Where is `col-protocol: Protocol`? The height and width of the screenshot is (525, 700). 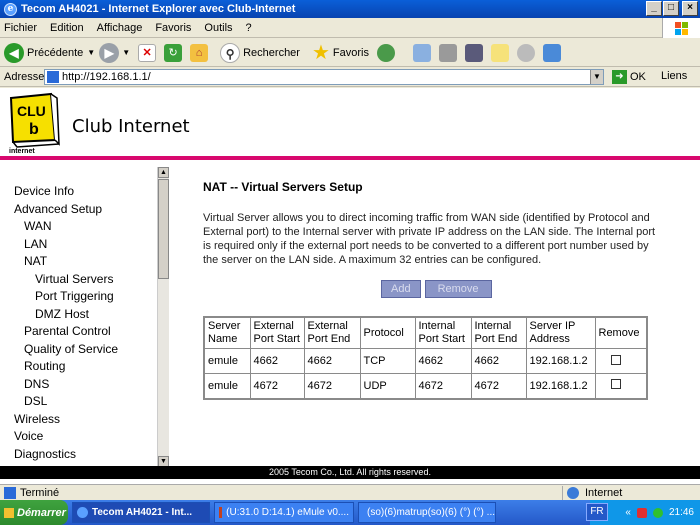 col-protocol: Protocol is located at coordinates (387, 332).